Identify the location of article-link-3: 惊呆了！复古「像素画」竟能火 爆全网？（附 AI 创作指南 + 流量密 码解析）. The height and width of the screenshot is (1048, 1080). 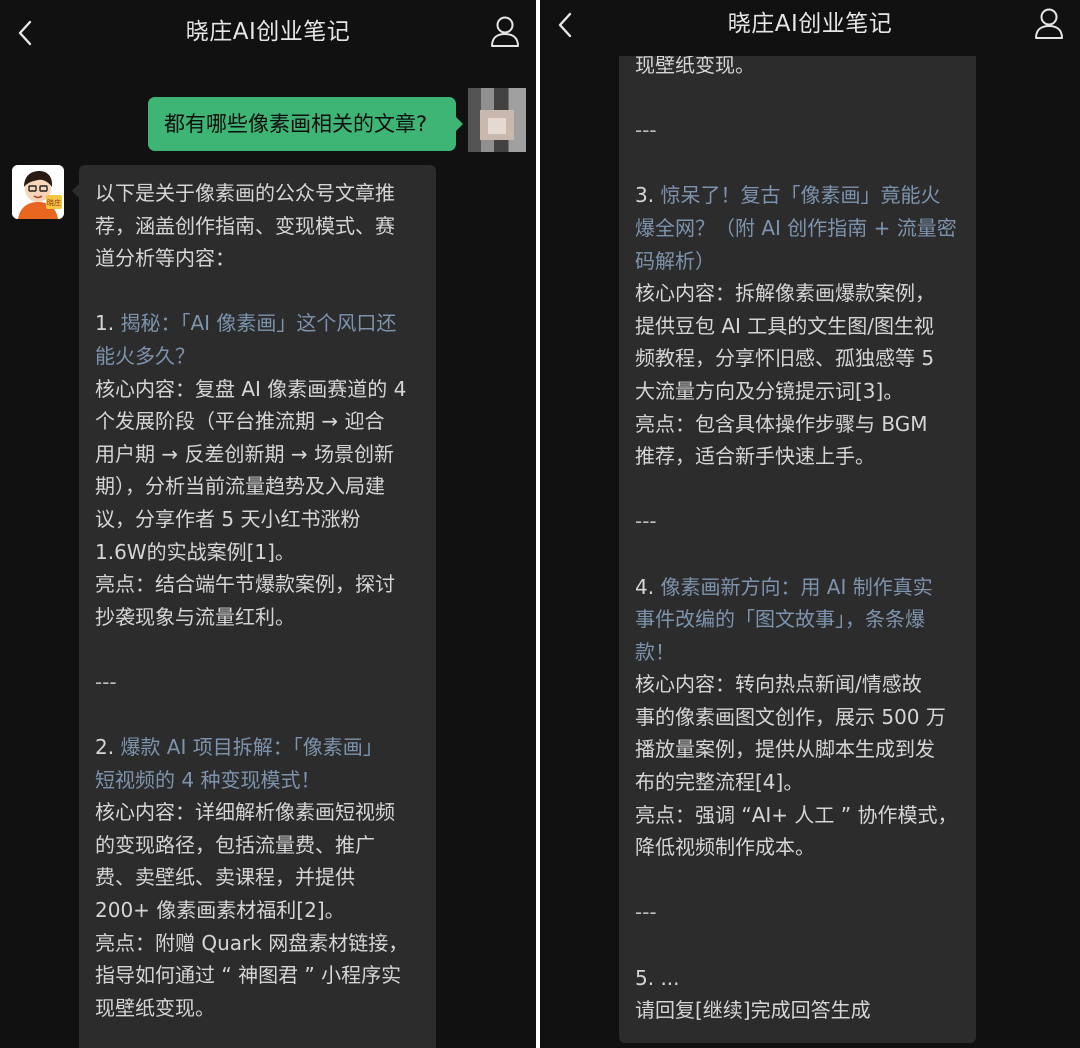
(796, 227).